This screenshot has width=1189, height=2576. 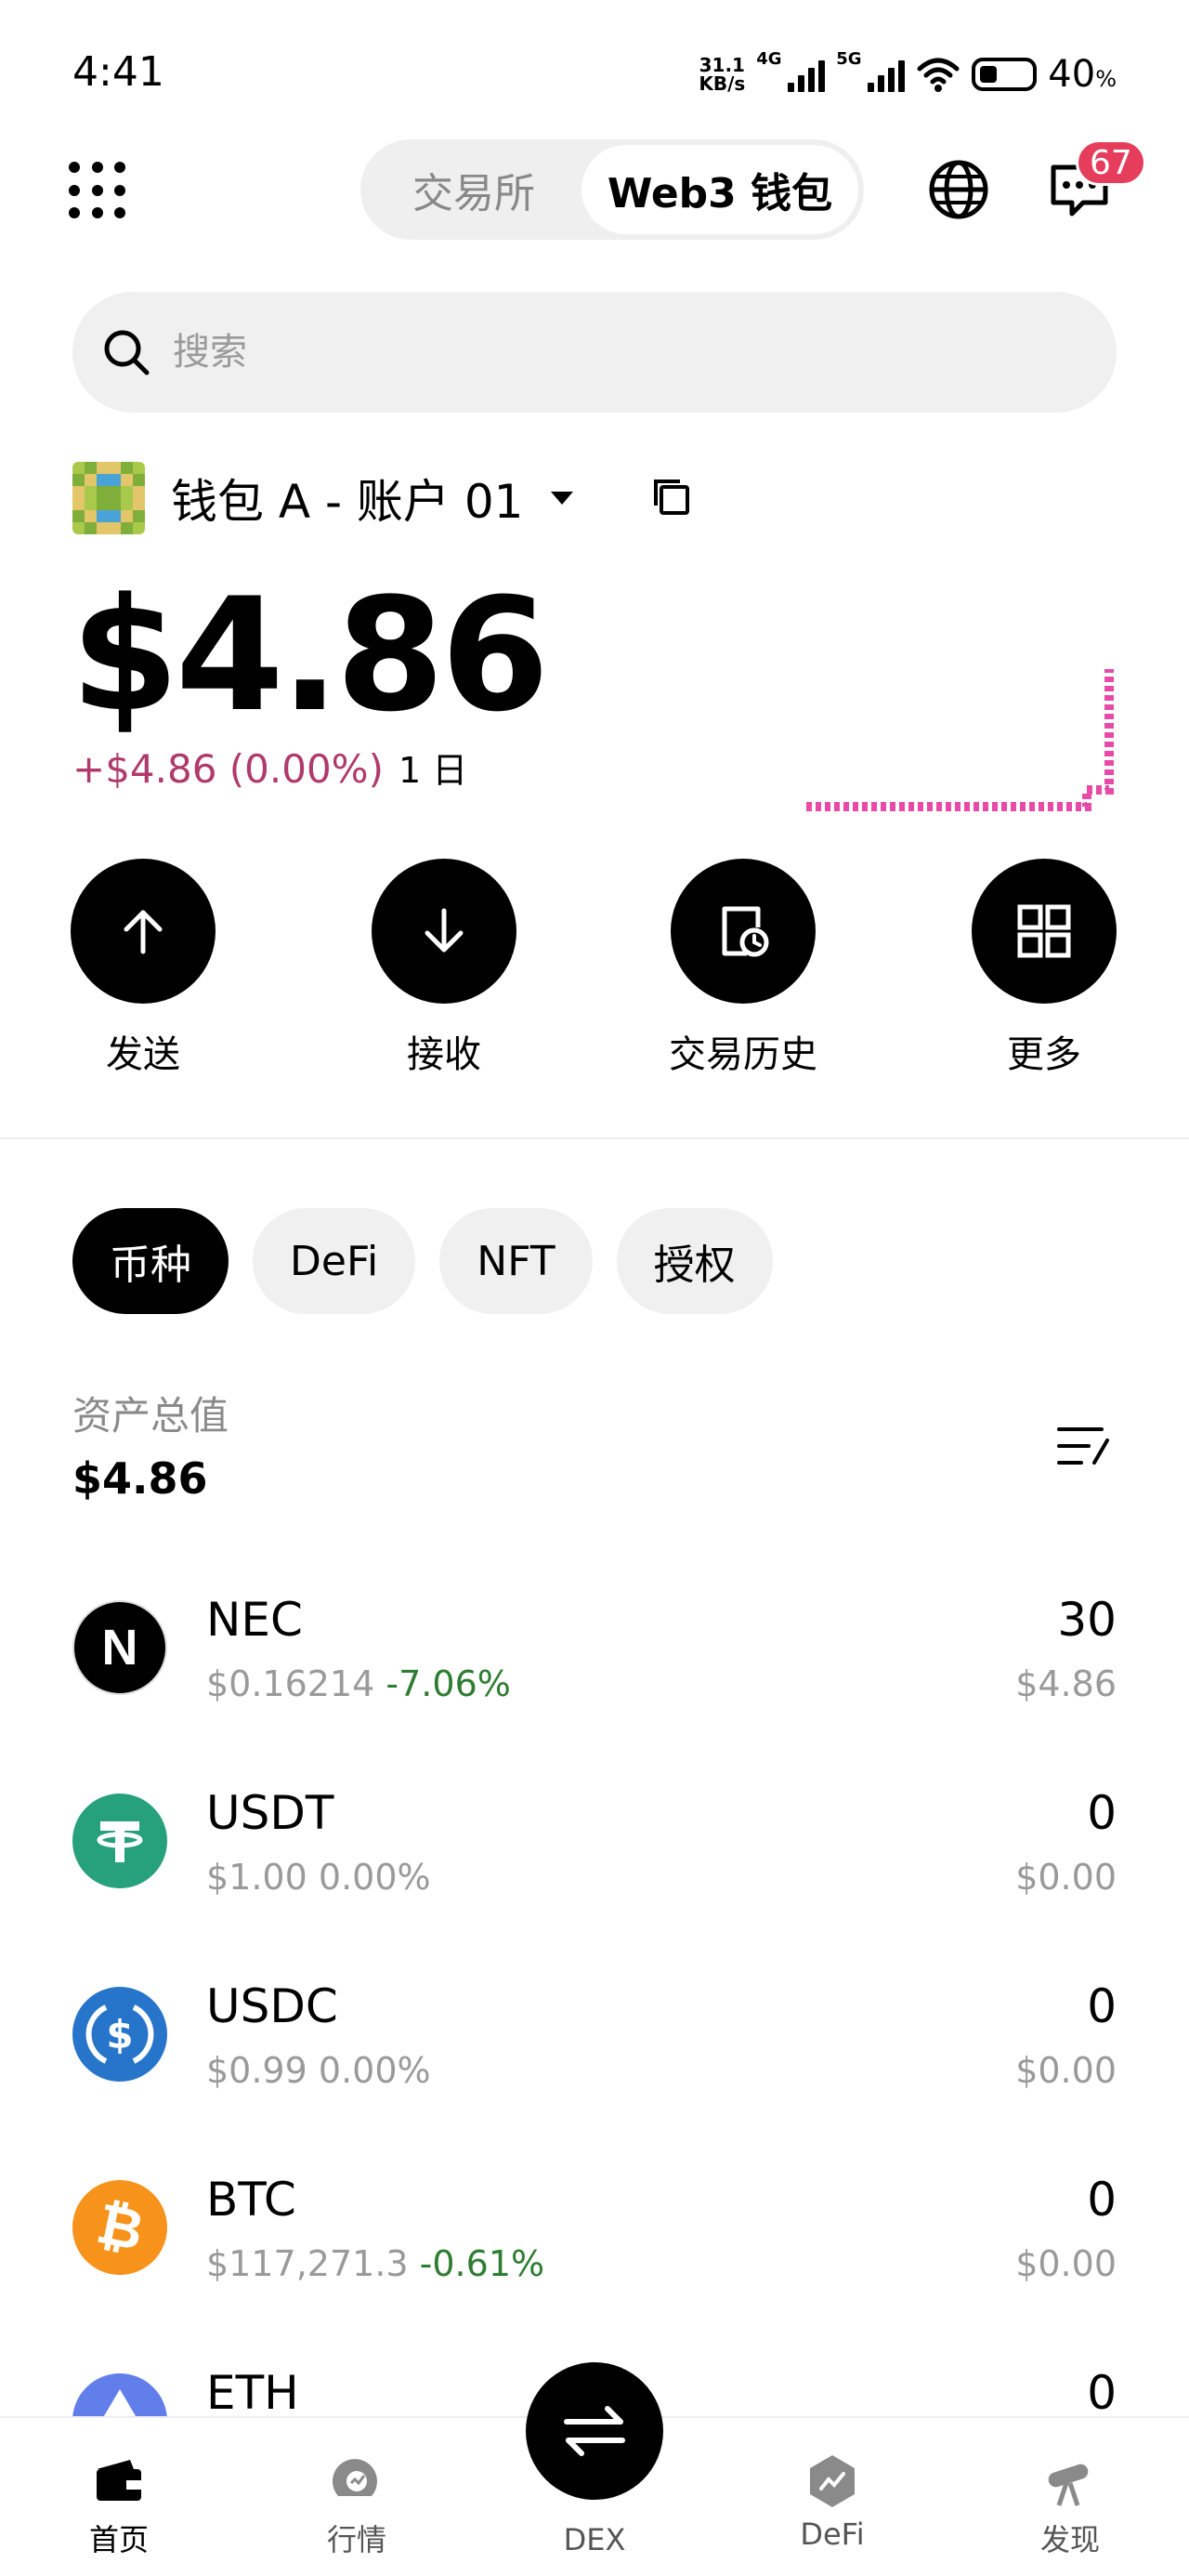 What do you see at coordinates (720, 189) in the screenshot?
I see `tab-web3-wallet: Web3 钱包` at bounding box center [720, 189].